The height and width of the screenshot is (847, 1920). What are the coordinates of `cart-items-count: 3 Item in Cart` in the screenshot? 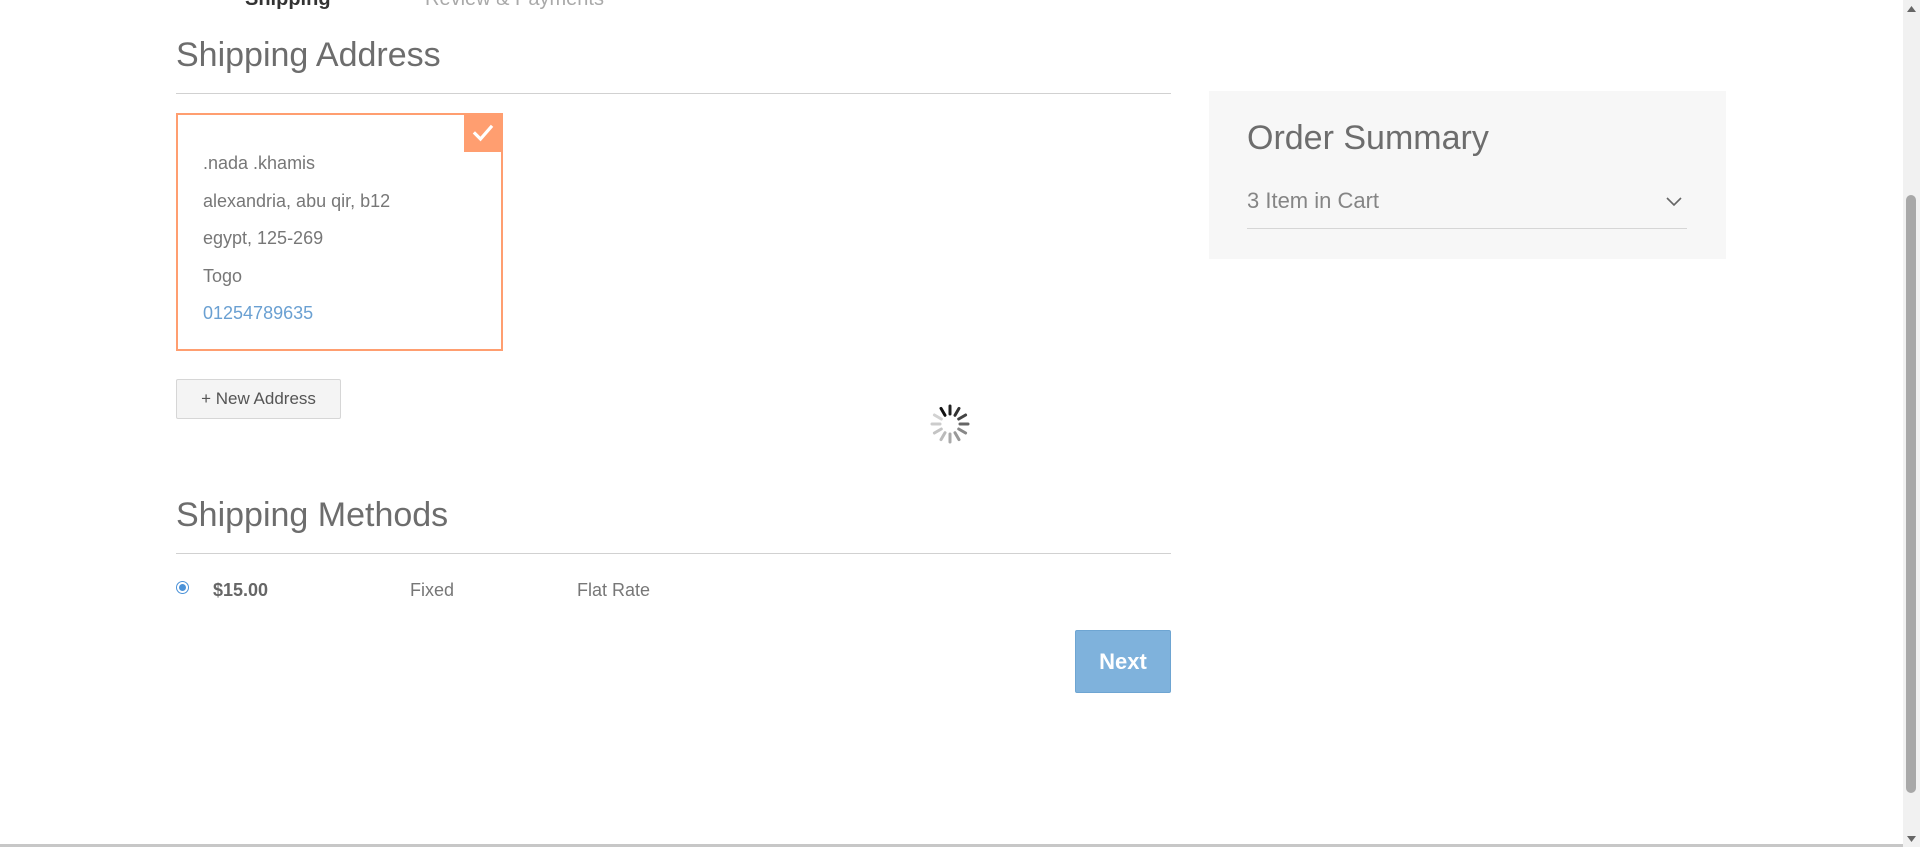 It's located at (1313, 200).